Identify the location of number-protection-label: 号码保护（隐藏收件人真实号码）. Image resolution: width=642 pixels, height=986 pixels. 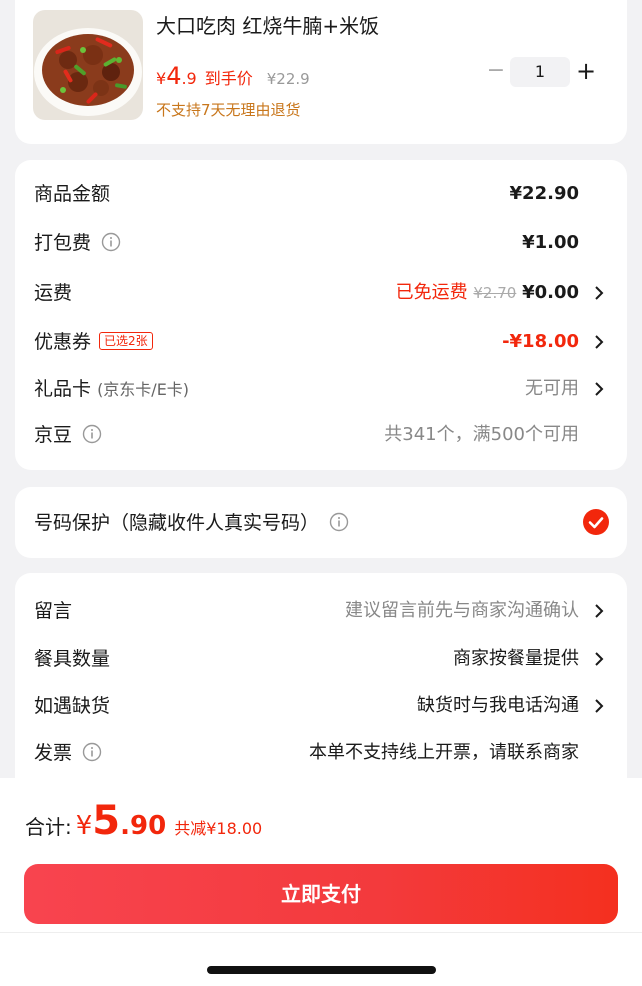
(177, 523).